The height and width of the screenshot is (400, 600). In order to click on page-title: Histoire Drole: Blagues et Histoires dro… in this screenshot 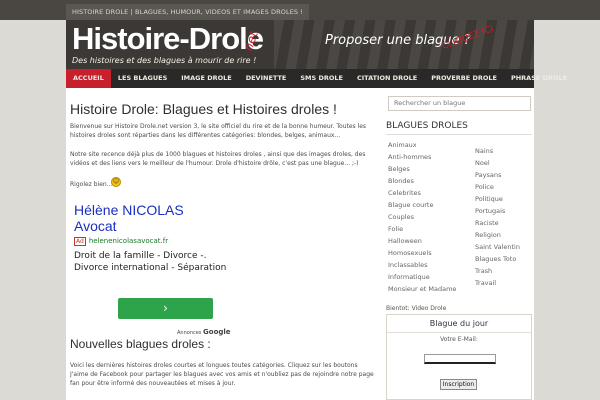, I will do `click(203, 109)`.